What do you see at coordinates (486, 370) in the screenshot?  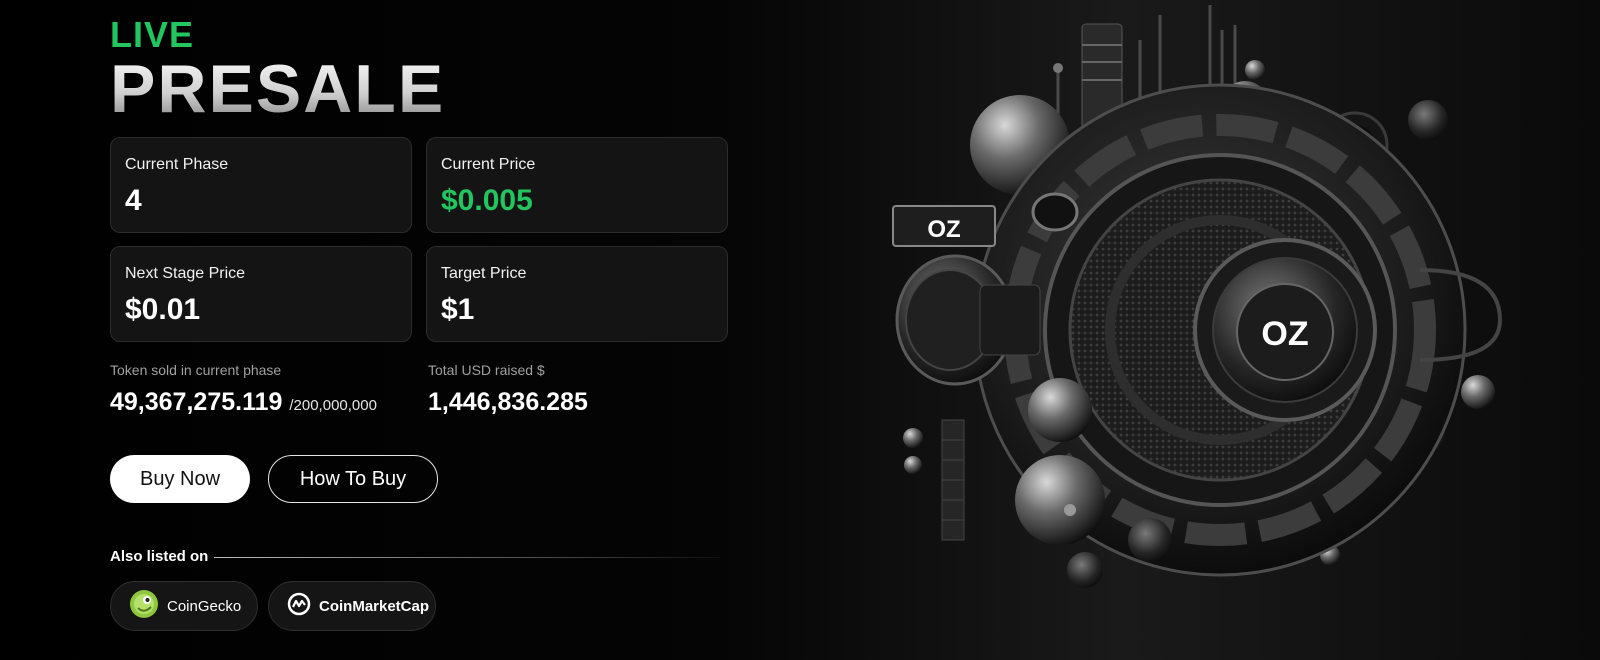 I see `usd-raised-label: Total USD raised $` at bounding box center [486, 370].